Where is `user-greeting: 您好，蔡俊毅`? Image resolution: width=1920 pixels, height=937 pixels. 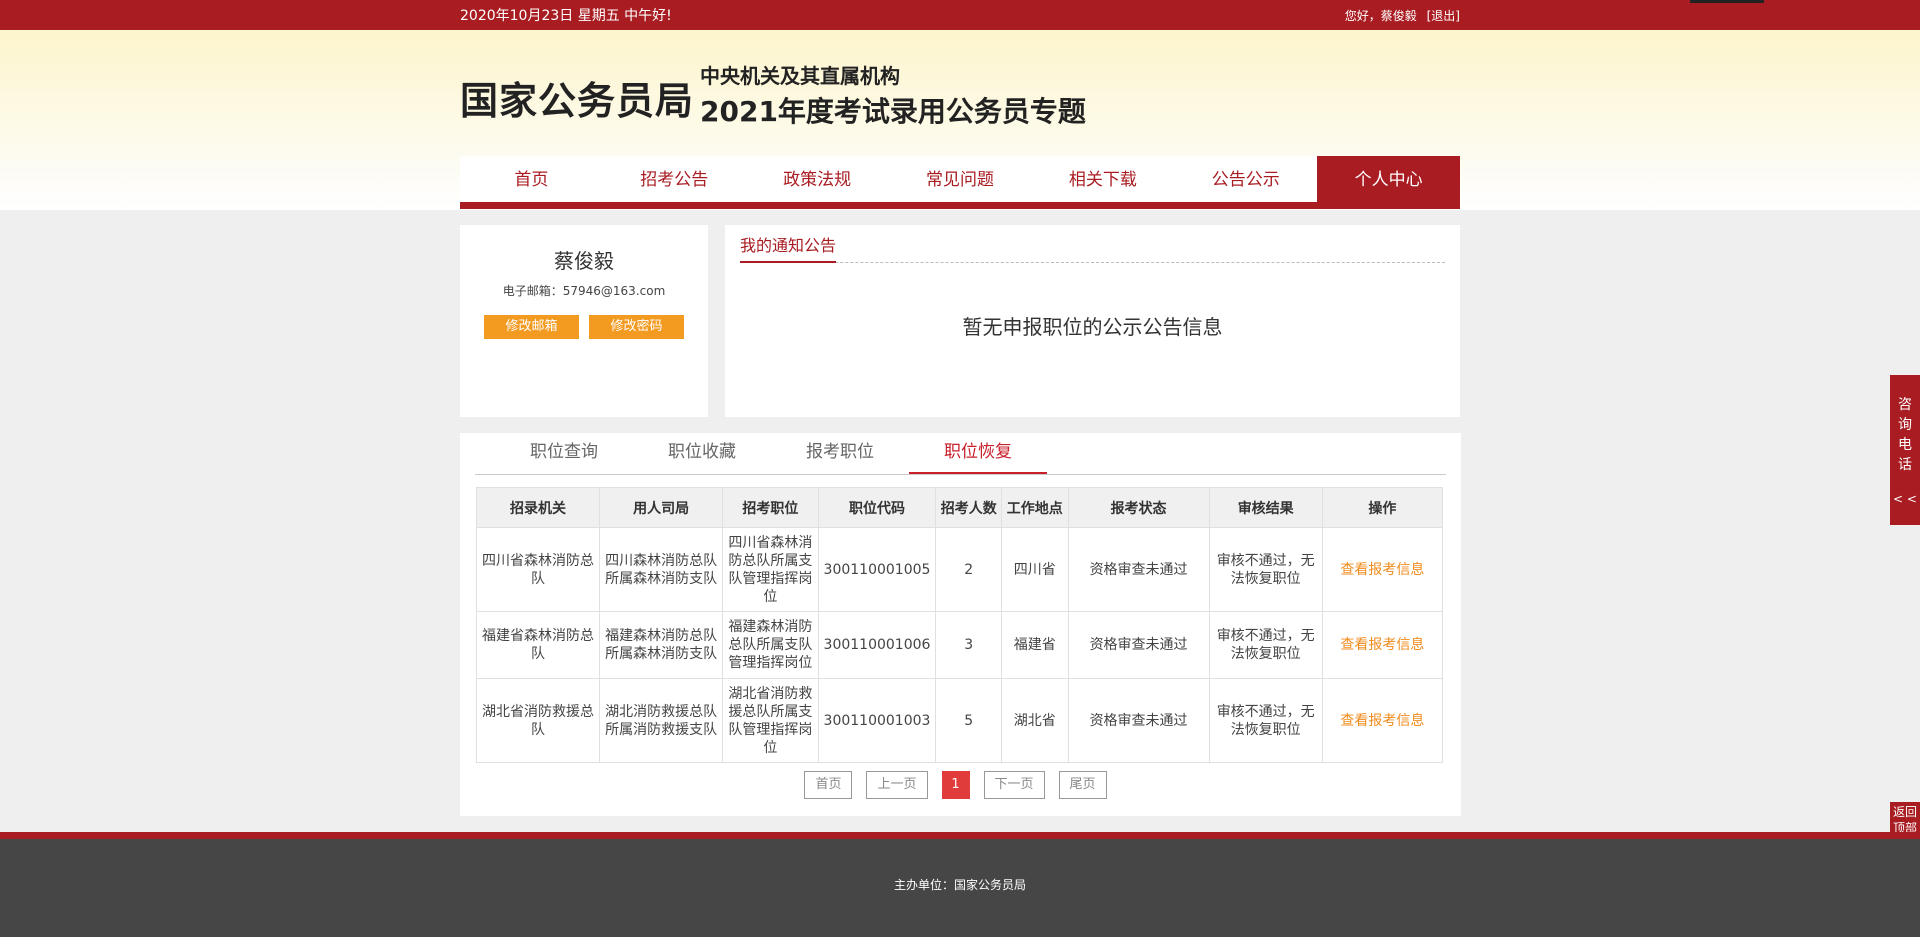
user-greeting: 您好，蔡俊毅 is located at coordinates (1380, 15).